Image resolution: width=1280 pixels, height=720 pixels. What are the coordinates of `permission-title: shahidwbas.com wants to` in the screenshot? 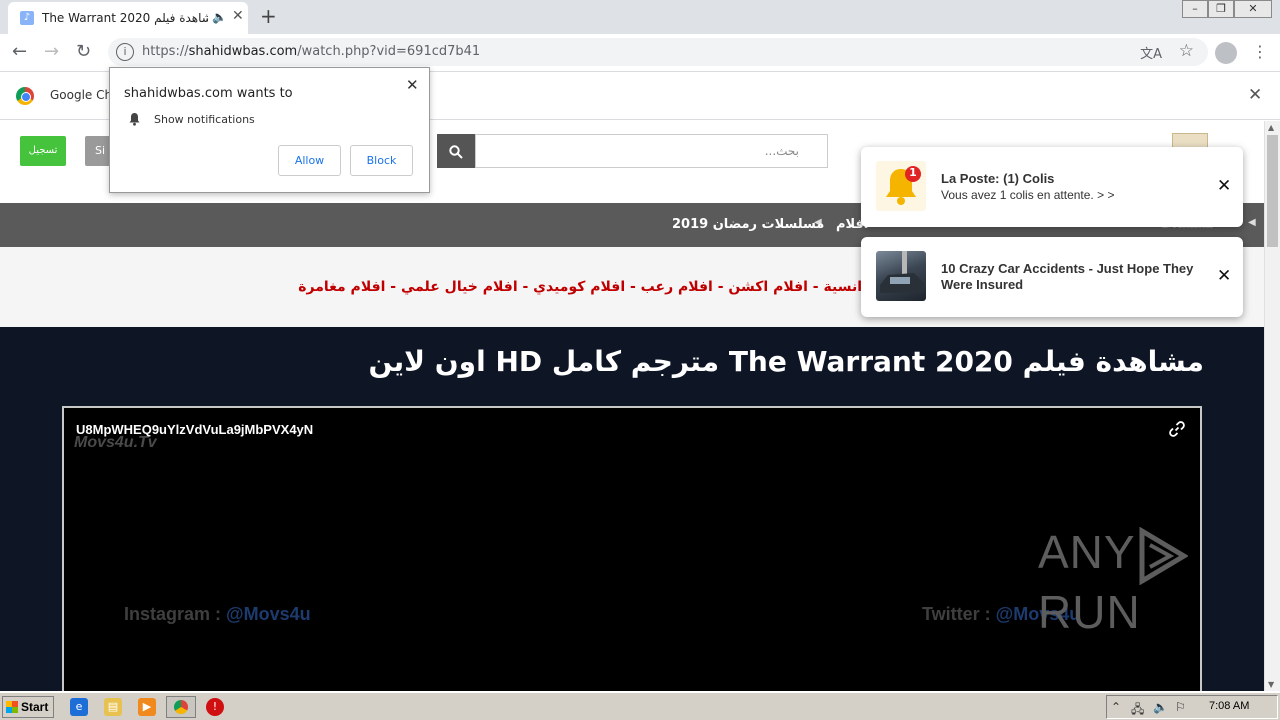 It's located at (208, 93).